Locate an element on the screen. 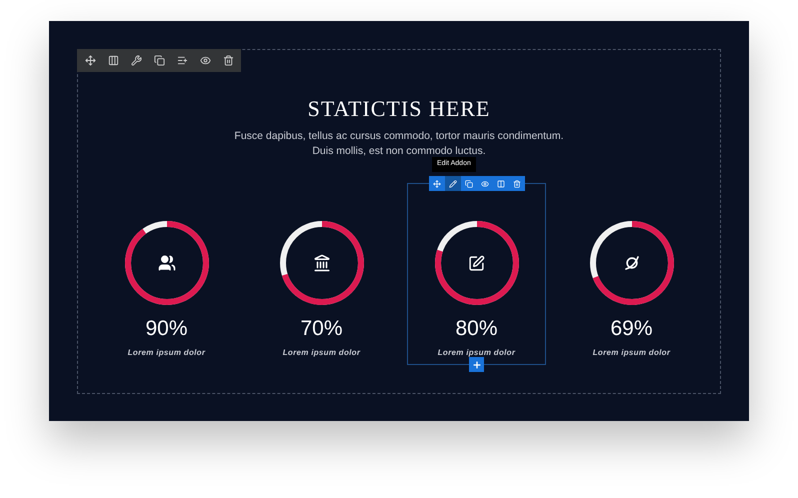 The image size is (798, 498). section-subtitle: Fusce dapibus, tellus ac cursus commodo, tortor mauris condimentum. is located at coordinates (399, 136).